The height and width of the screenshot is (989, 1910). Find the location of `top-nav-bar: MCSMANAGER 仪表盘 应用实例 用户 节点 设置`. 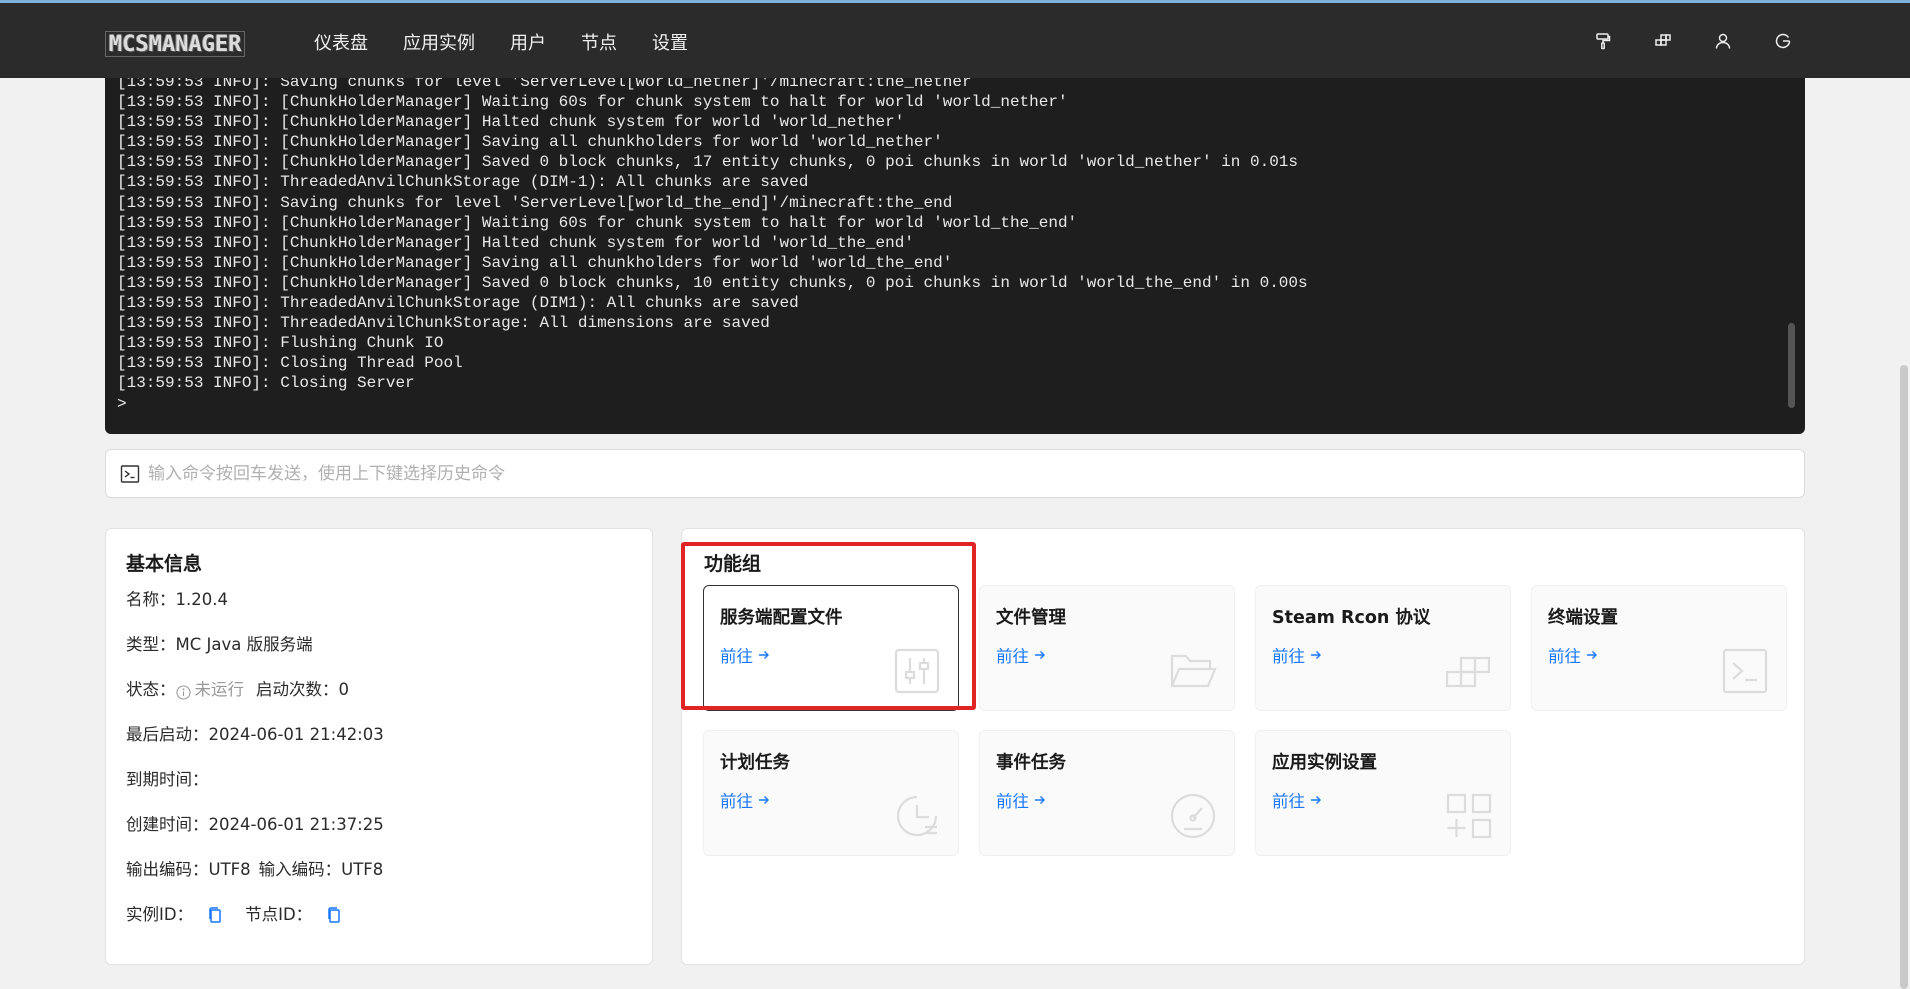

top-nav-bar: MCSMANAGER 仪表盘 应用实例 用户 节点 设置 is located at coordinates (955, 39).